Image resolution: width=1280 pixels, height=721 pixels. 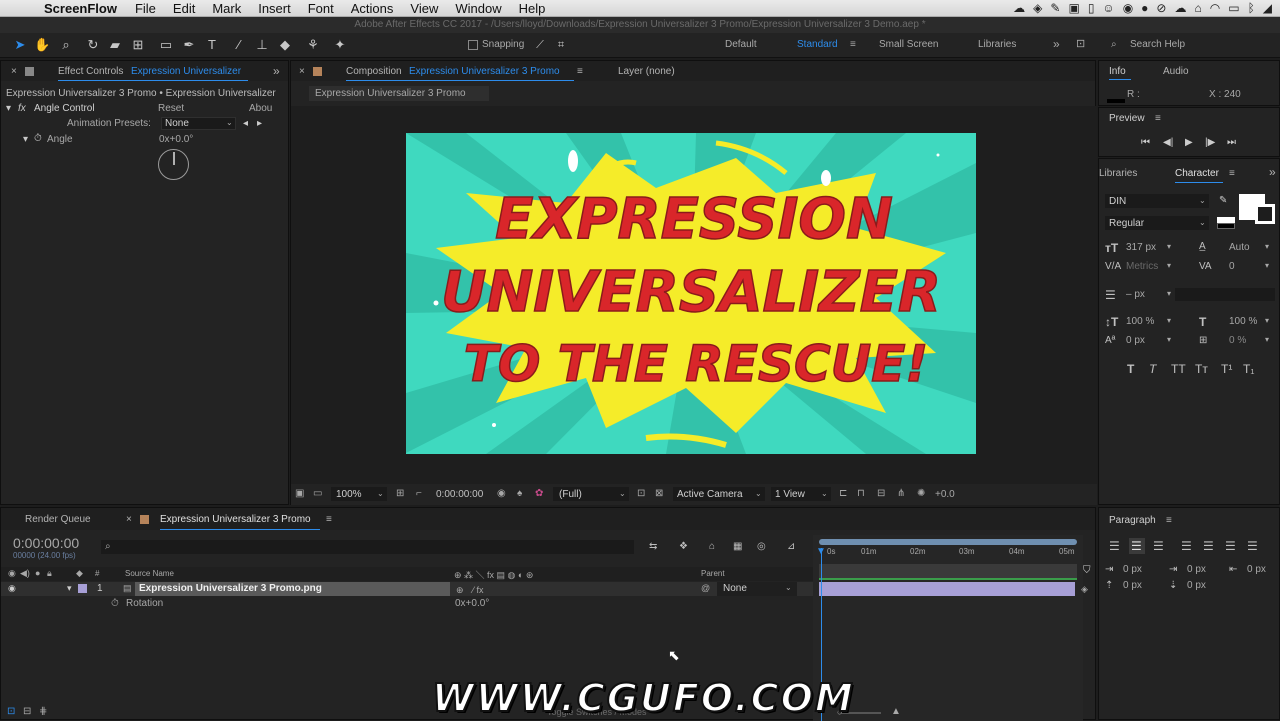 What do you see at coordinates (1091, 8) in the screenshot?
I see `phone-icon: ▯` at bounding box center [1091, 8].